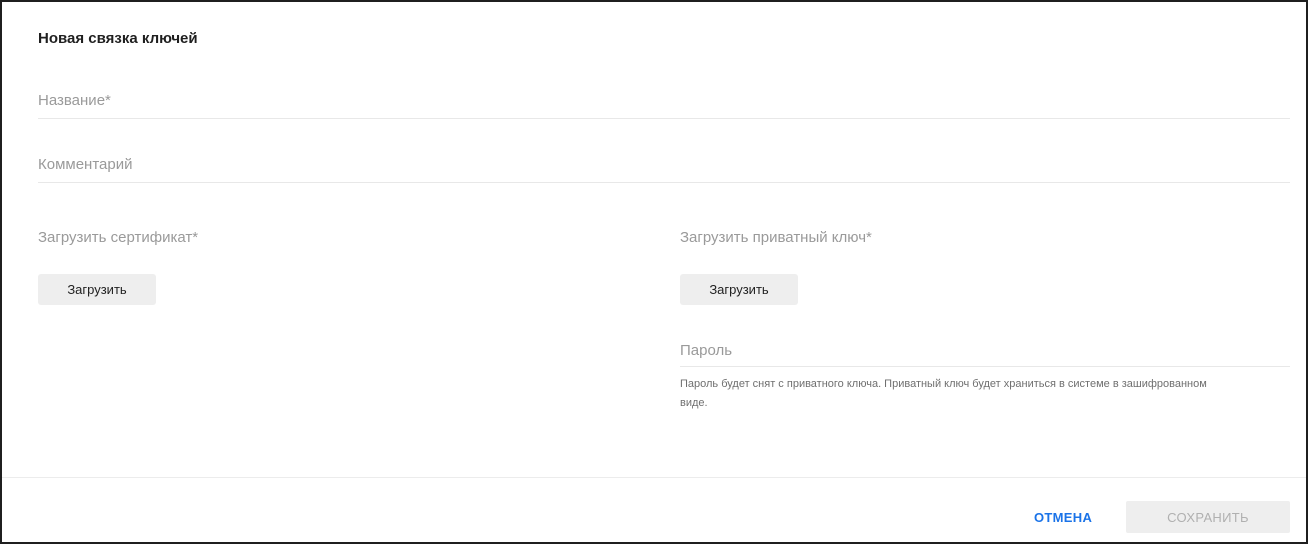 The height and width of the screenshot is (544, 1308). I want to click on save-button: СОХРАНИТЬ, so click(1208, 517).